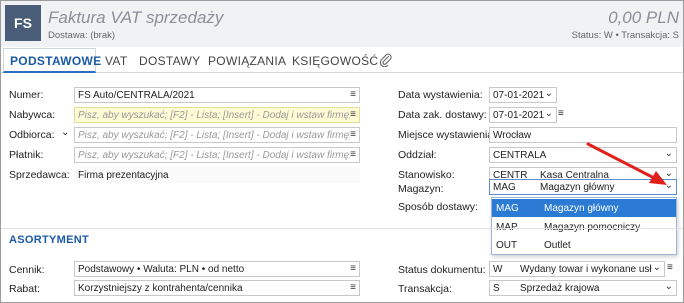 This screenshot has height=303, width=684. Describe the element at coordinates (507, 245) in the screenshot. I see `option-code: OUT` at that location.